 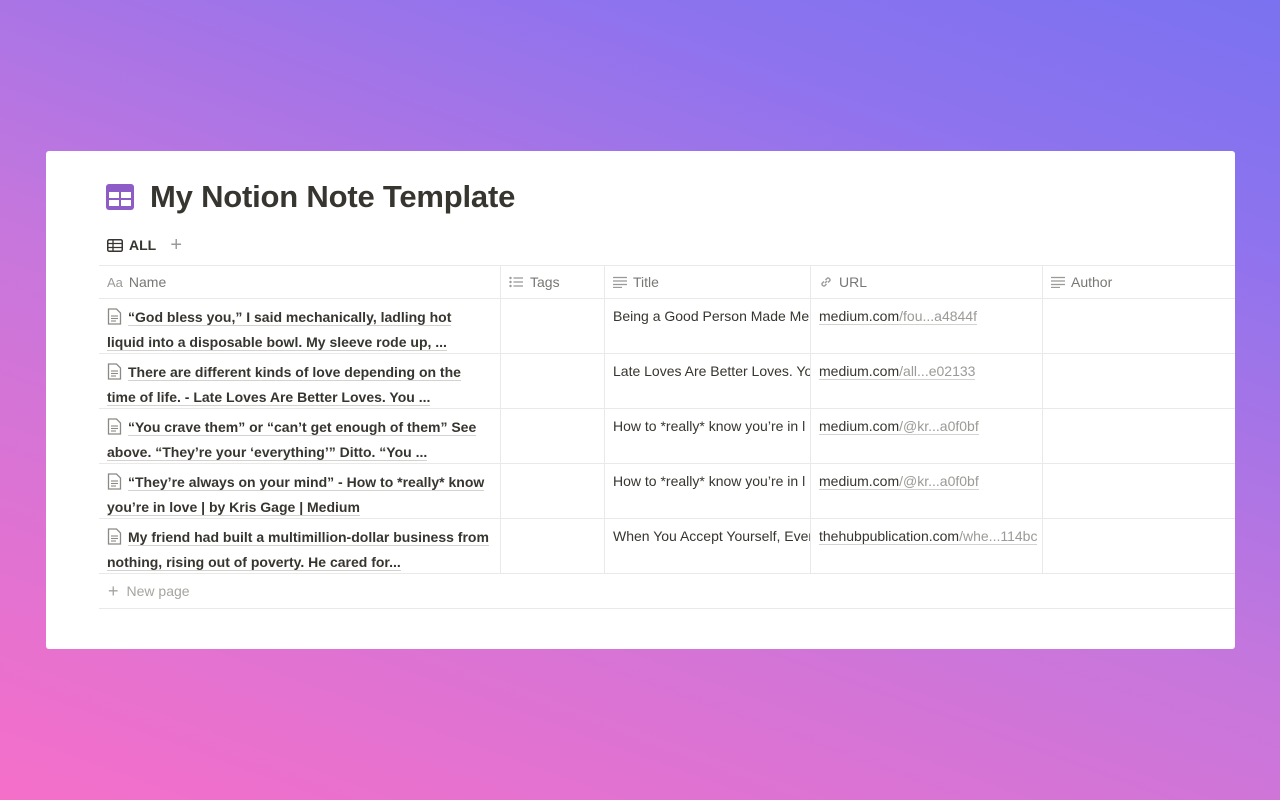 I want to click on column-header-label: Tags, so click(x=545, y=282).